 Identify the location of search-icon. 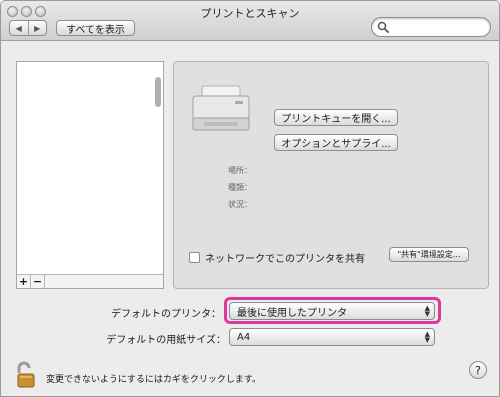
(383, 27).